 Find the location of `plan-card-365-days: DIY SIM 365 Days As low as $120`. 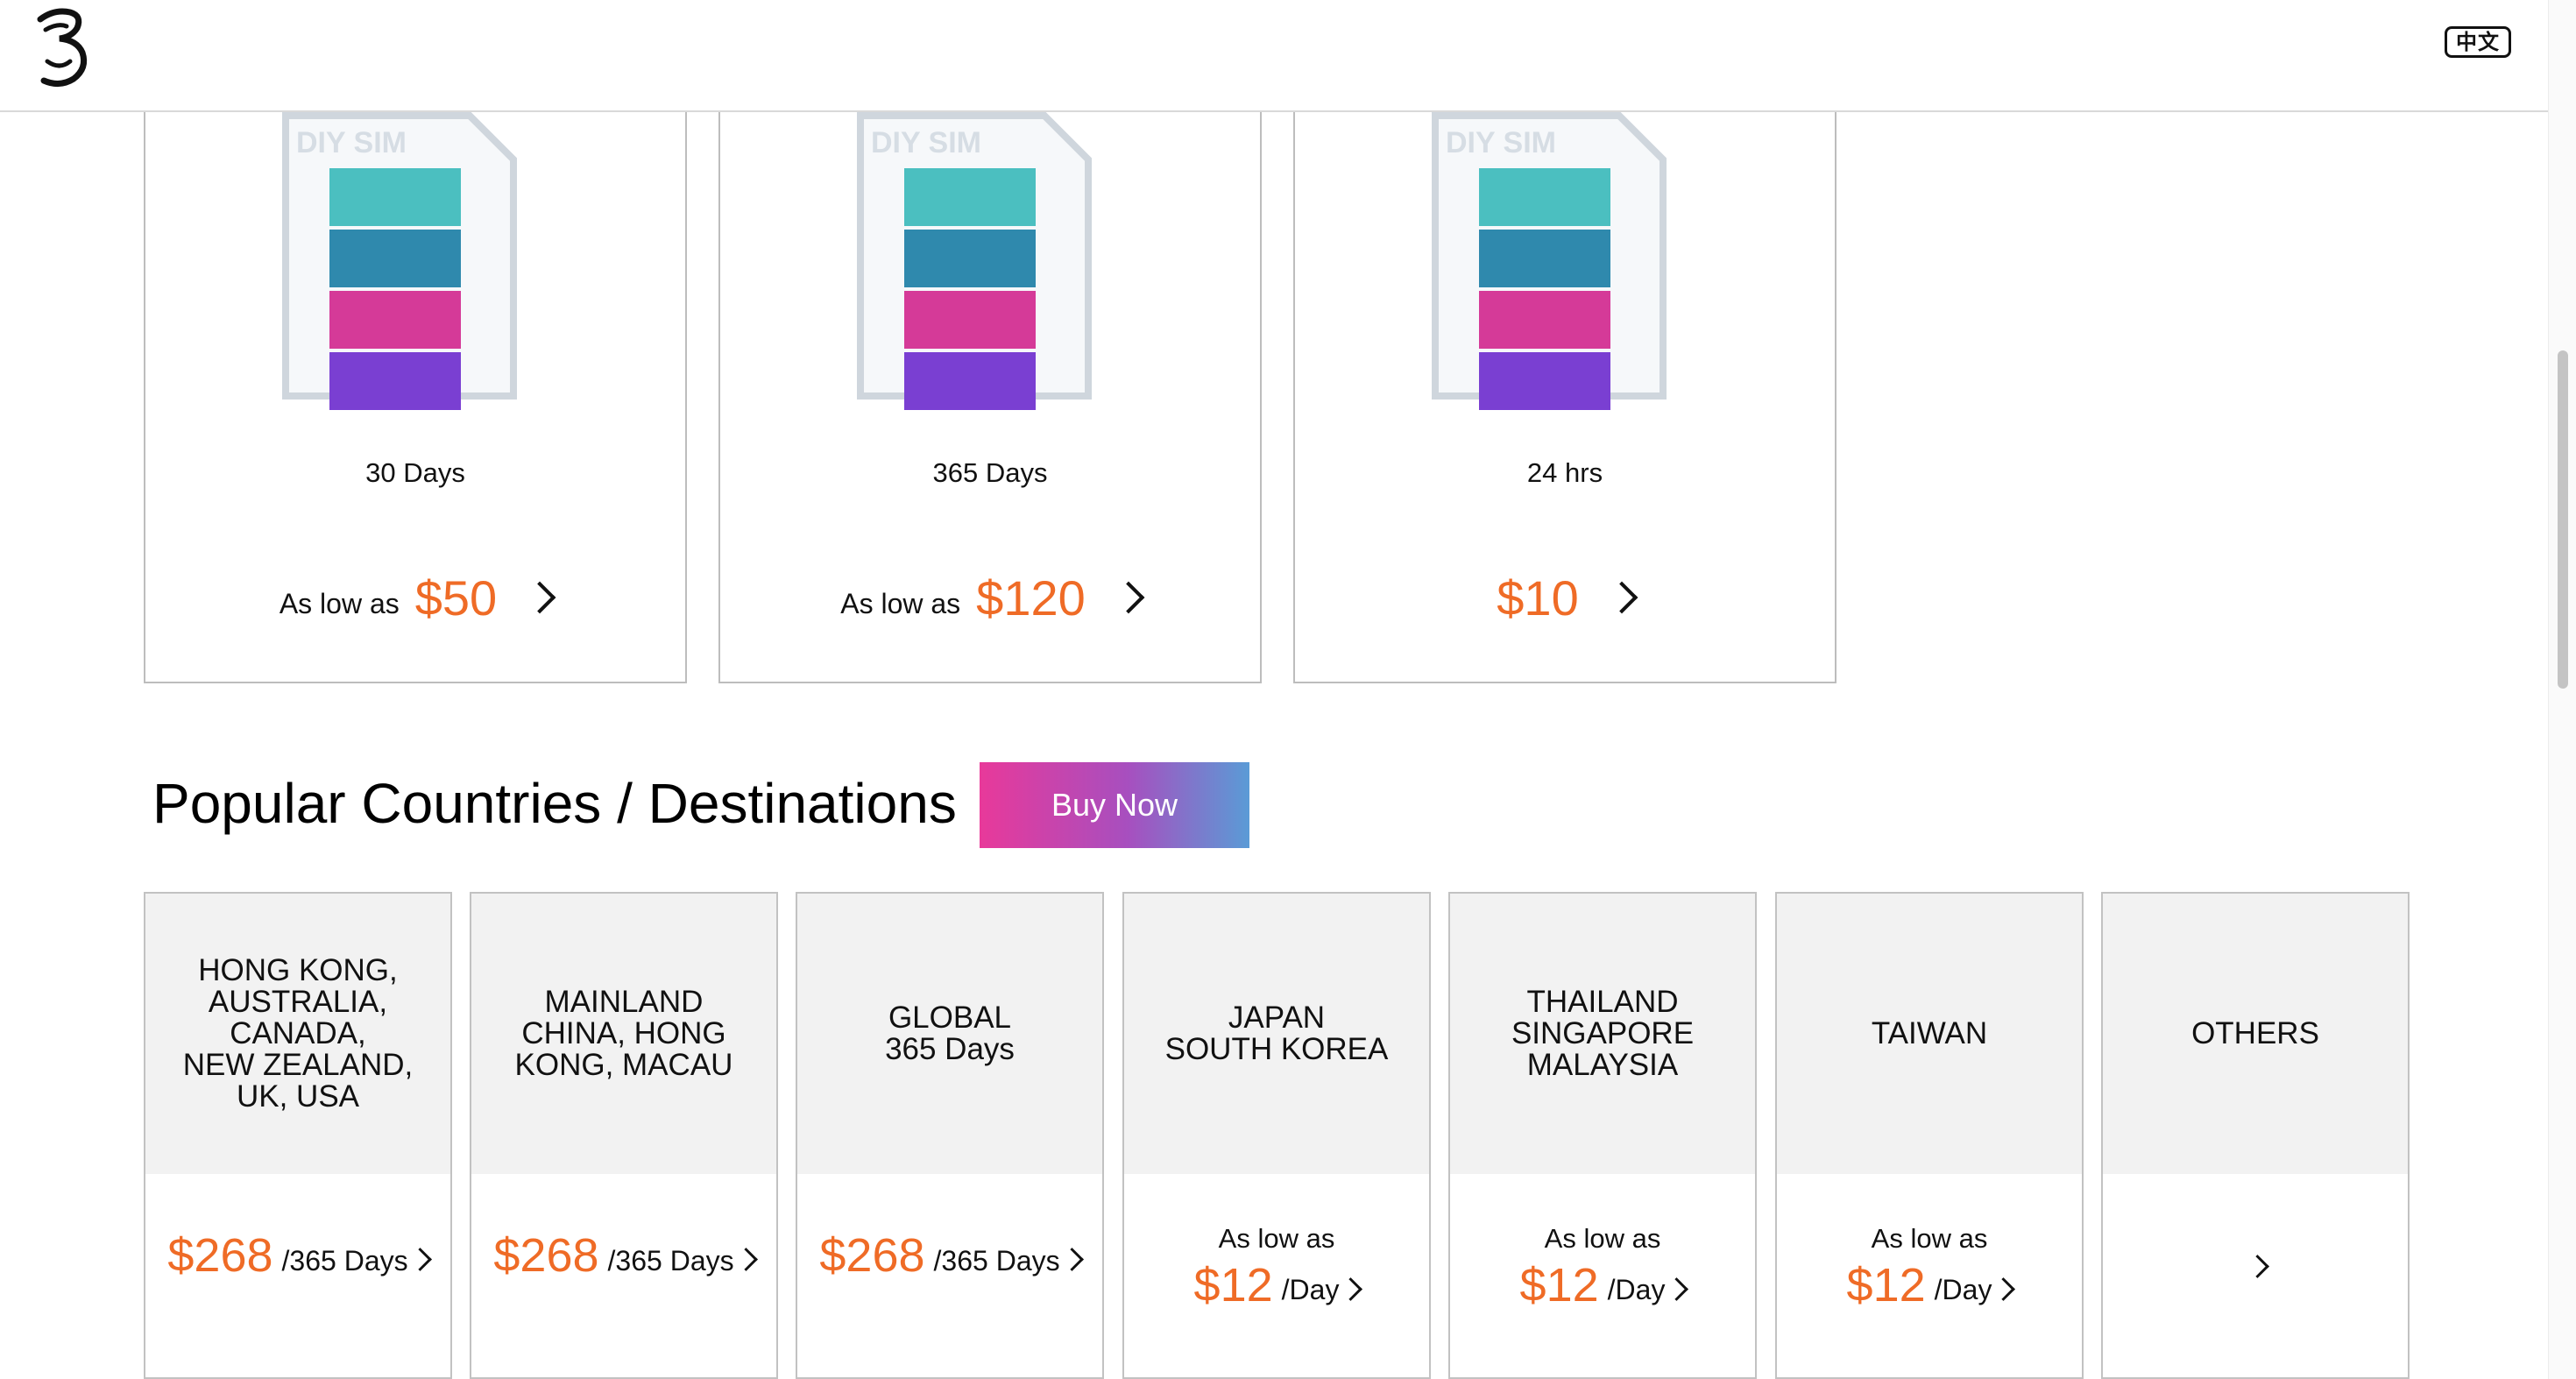

plan-card-365-days: DIY SIM 365 Days As low as $120 is located at coordinates (990, 376).